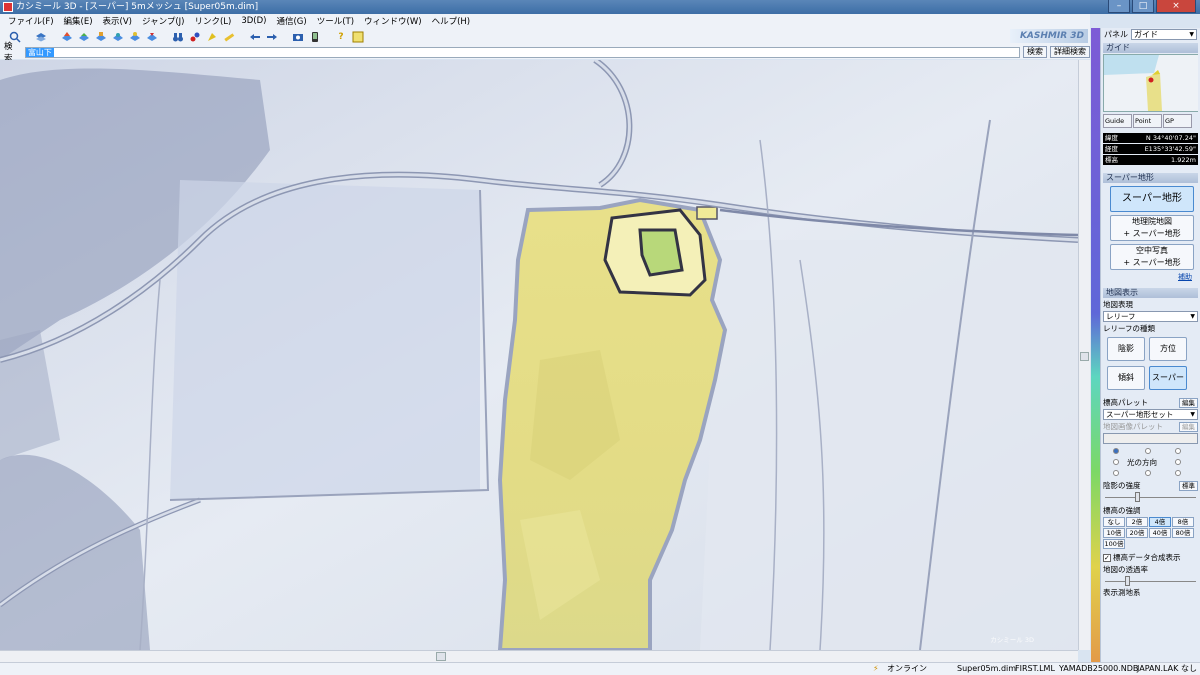 This screenshot has height=675, width=1200. What do you see at coordinates (522, 52) in the screenshot?
I see `search-input: 富山下` at bounding box center [522, 52].